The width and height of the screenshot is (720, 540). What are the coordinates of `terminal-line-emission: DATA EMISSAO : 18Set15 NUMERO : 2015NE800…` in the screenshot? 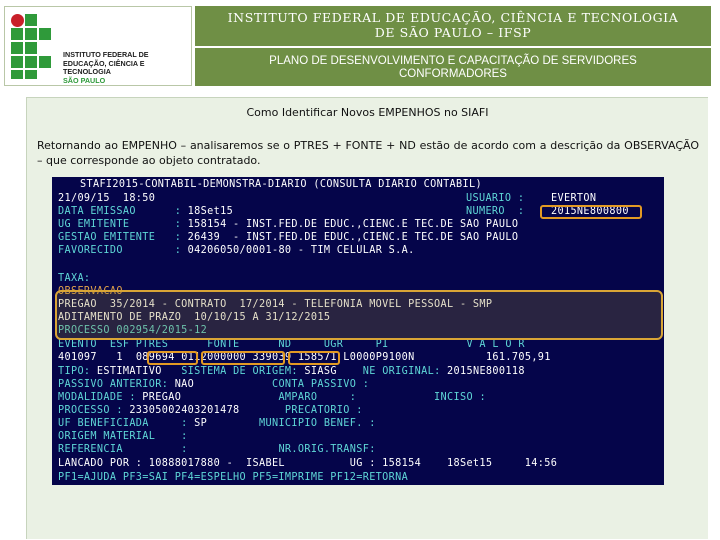 It's located at (343, 211).